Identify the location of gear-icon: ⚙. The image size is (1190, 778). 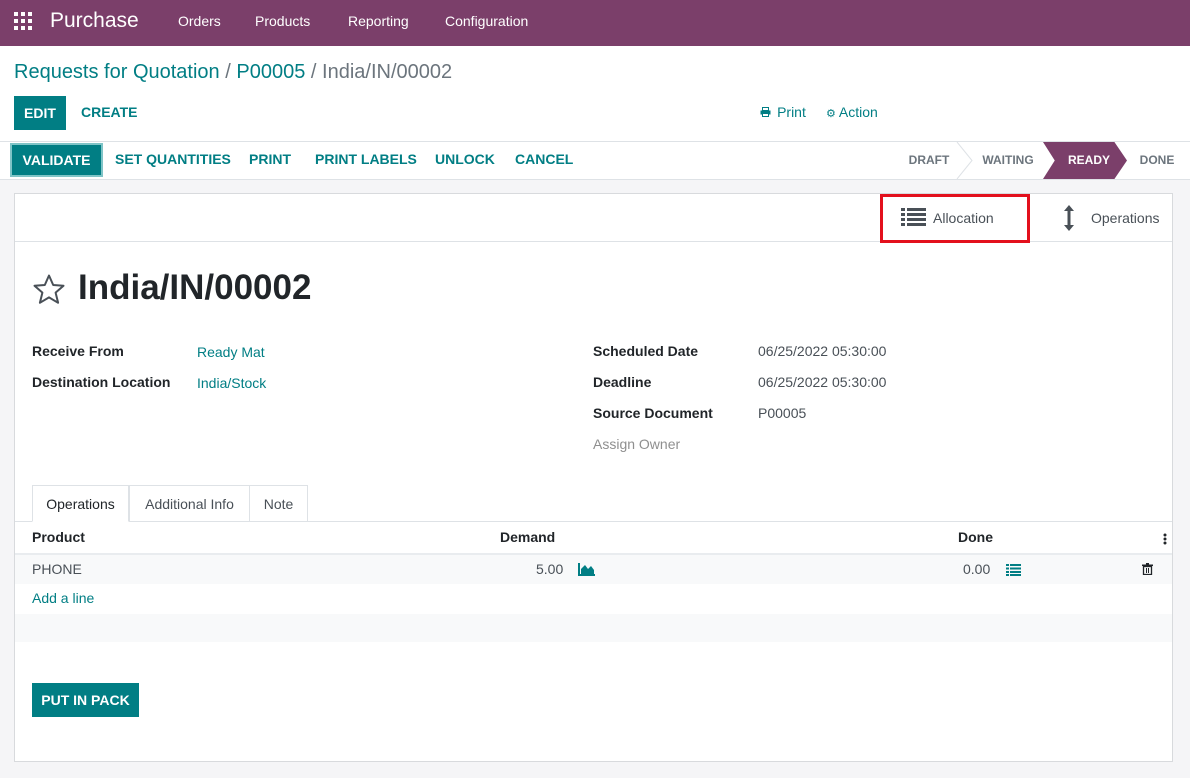
(831, 114).